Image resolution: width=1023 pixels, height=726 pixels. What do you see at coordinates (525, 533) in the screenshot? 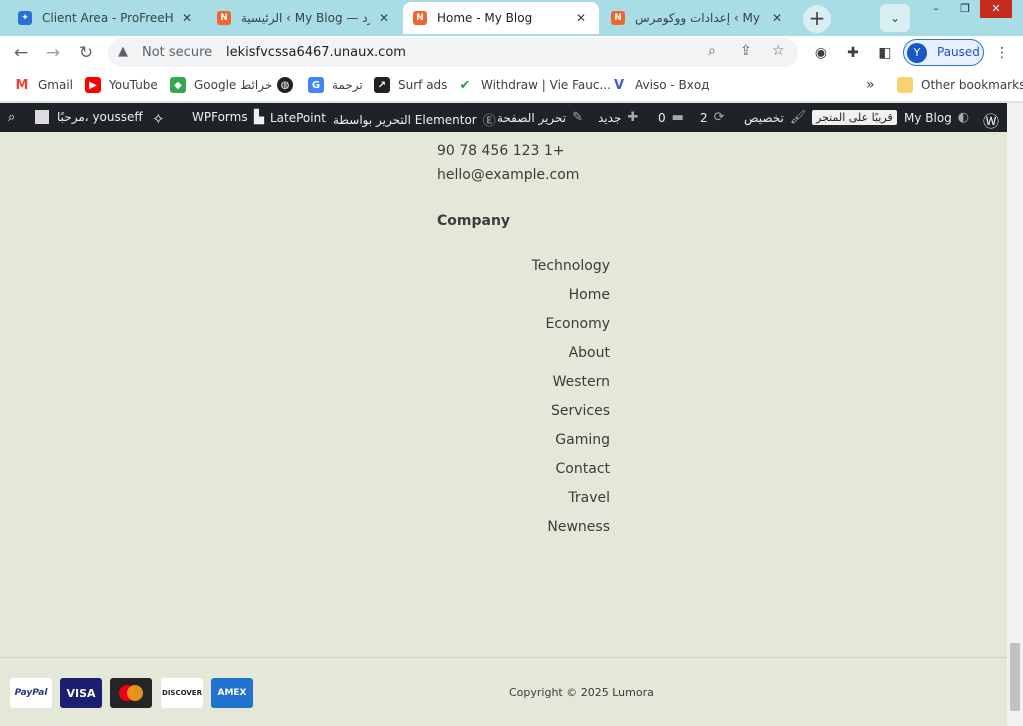
I see `menu-item-newness: Newness` at bounding box center [525, 533].